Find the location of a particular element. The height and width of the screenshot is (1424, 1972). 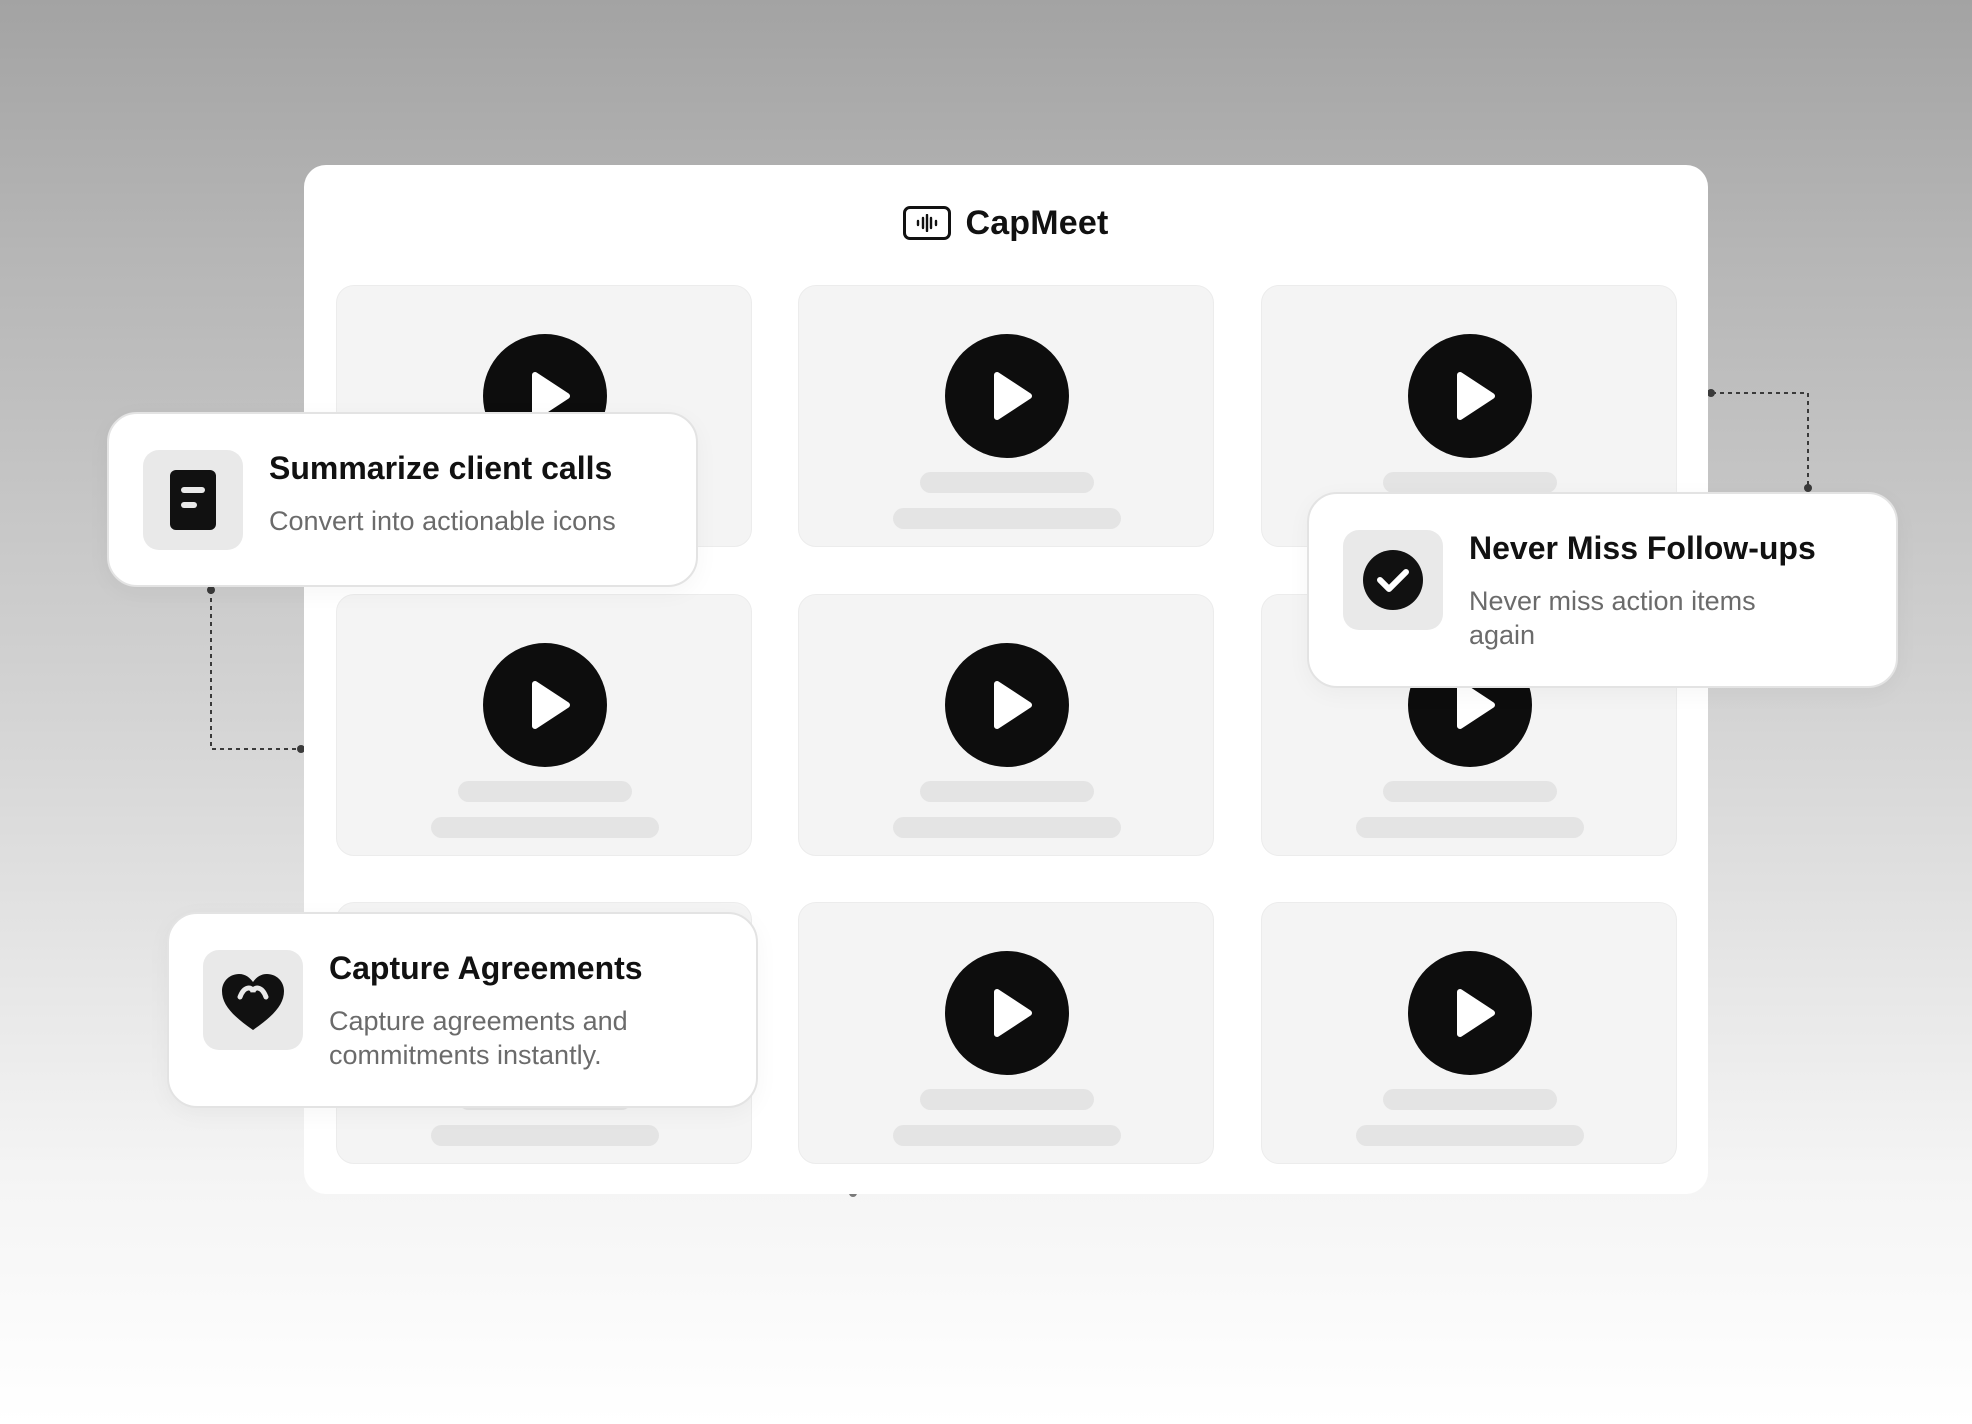

feature-title: Summarize client calls is located at coordinates (441, 468).